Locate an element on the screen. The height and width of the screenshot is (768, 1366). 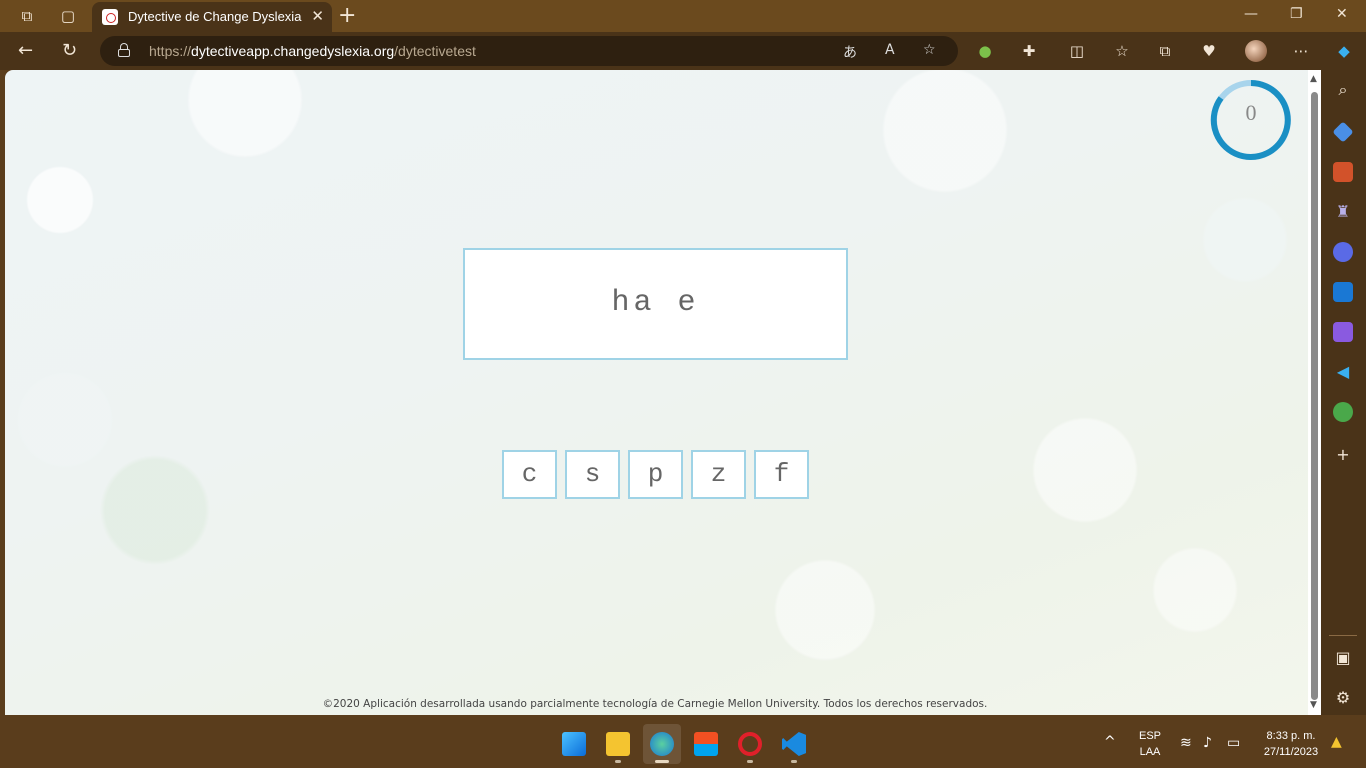
browser-essentials-icon: ♥ is located at coordinates (1209, 51).